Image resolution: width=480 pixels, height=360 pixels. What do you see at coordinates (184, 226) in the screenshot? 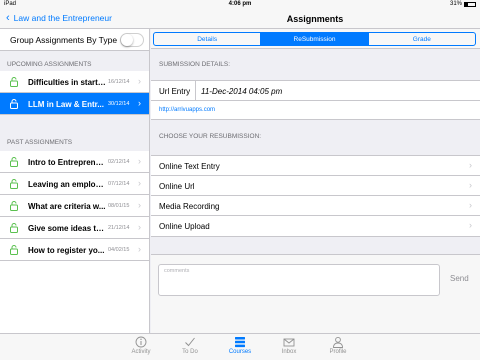
I see `option-label: Online Upload` at bounding box center [184, 226].